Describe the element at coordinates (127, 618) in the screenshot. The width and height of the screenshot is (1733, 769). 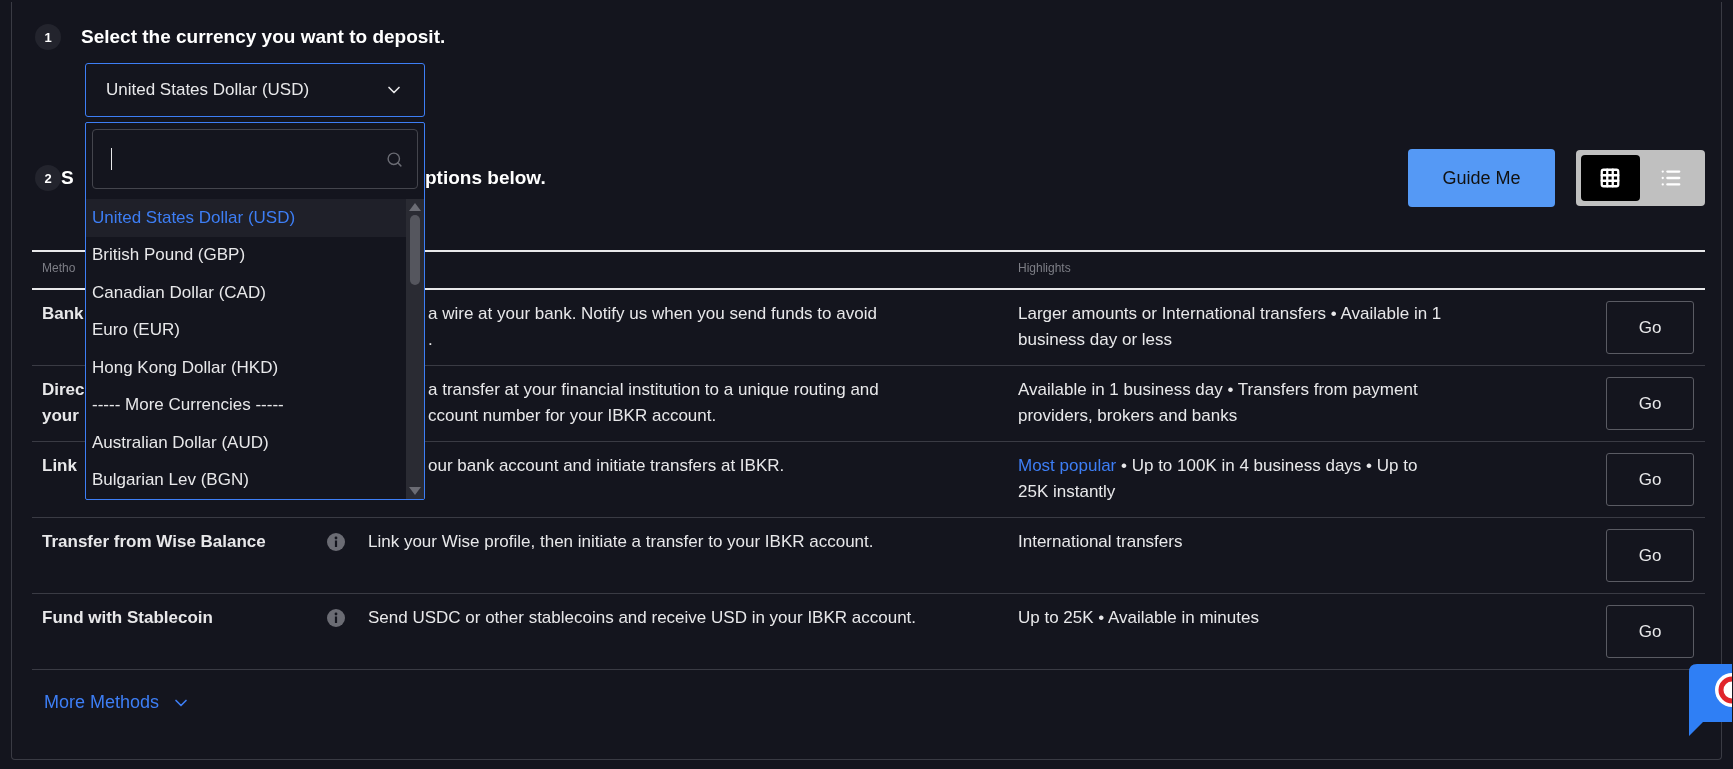
I see `method-name: Fund with Stablecoin` at that location.